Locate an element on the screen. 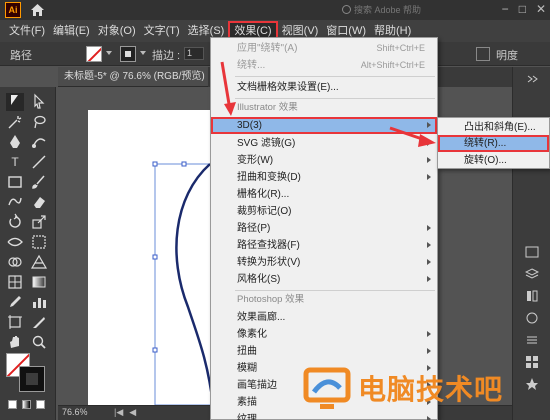  menu-item-crop-marks: 裁剪标记(O) is located at coordinates (324, 211).